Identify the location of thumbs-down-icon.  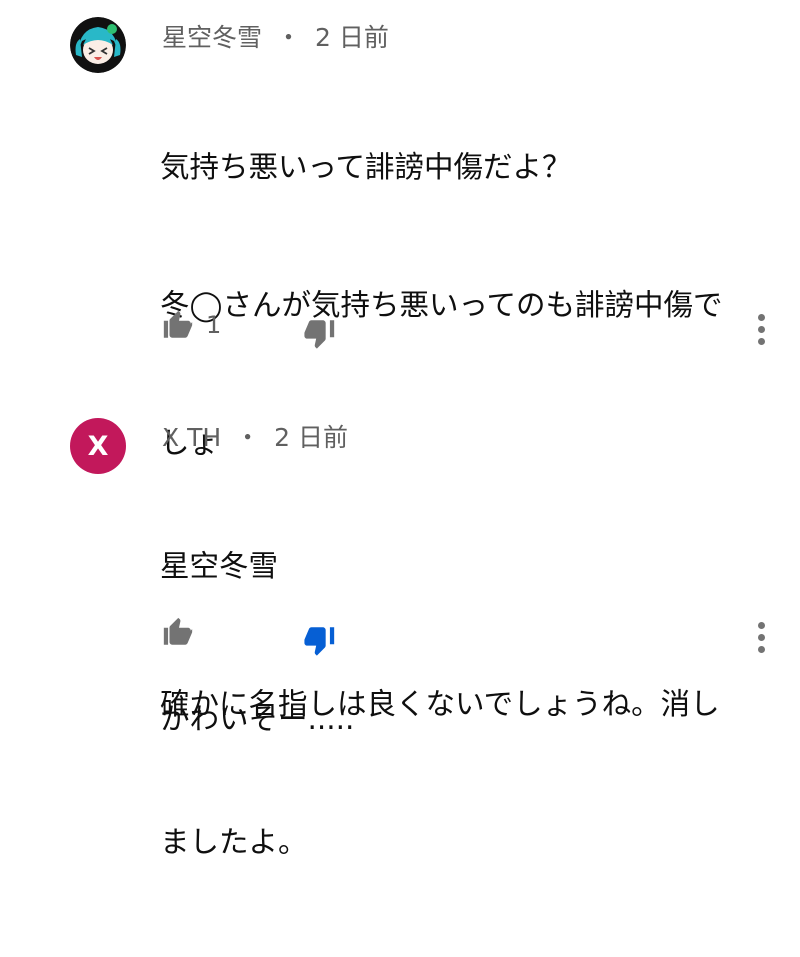
(319, 334).